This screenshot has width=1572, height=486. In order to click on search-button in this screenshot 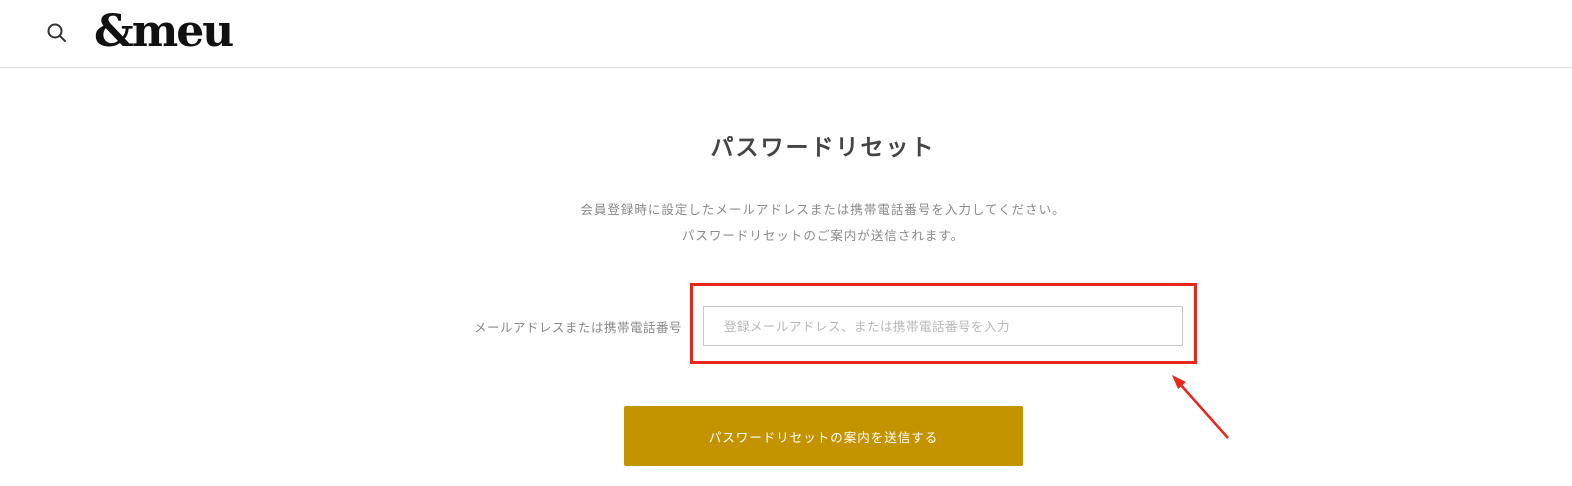, I will do `click(57, 33)`.